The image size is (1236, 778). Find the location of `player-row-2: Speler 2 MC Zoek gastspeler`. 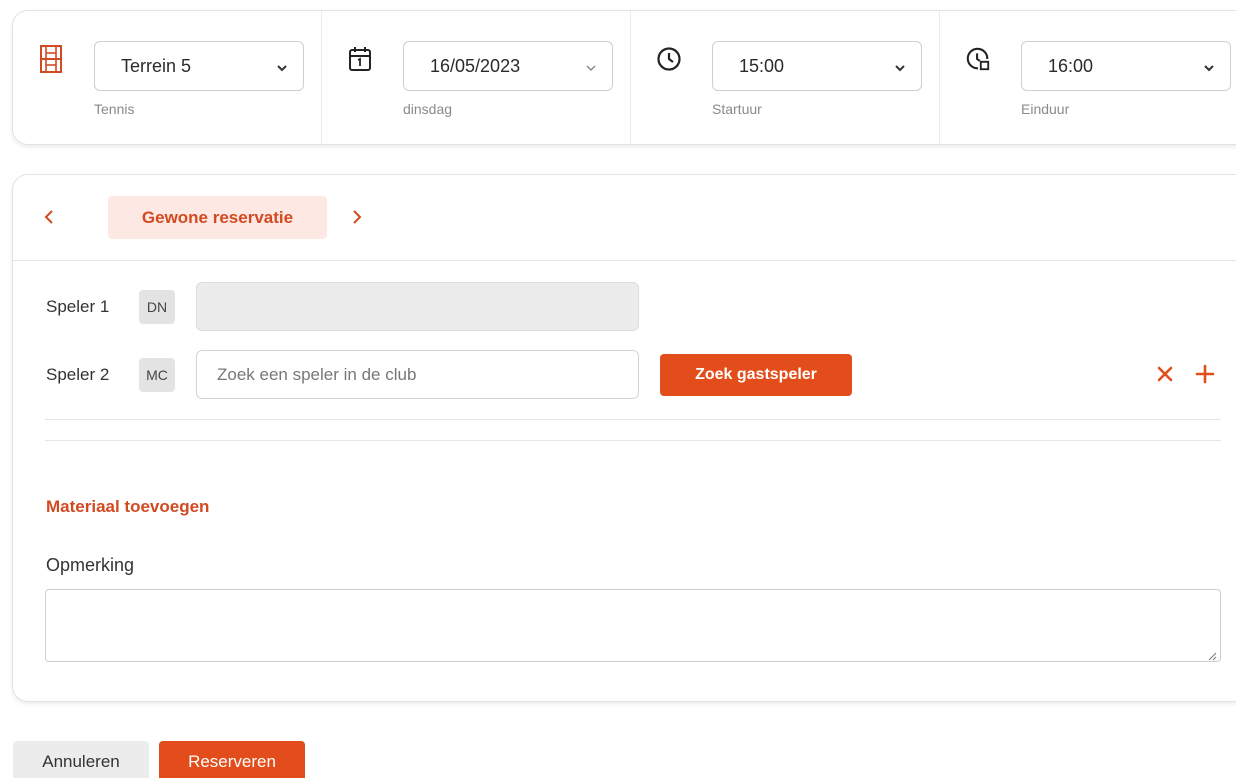

player-row-2: Speler 2 MC Zoek gastspeler is located at coordinates (624, 375).